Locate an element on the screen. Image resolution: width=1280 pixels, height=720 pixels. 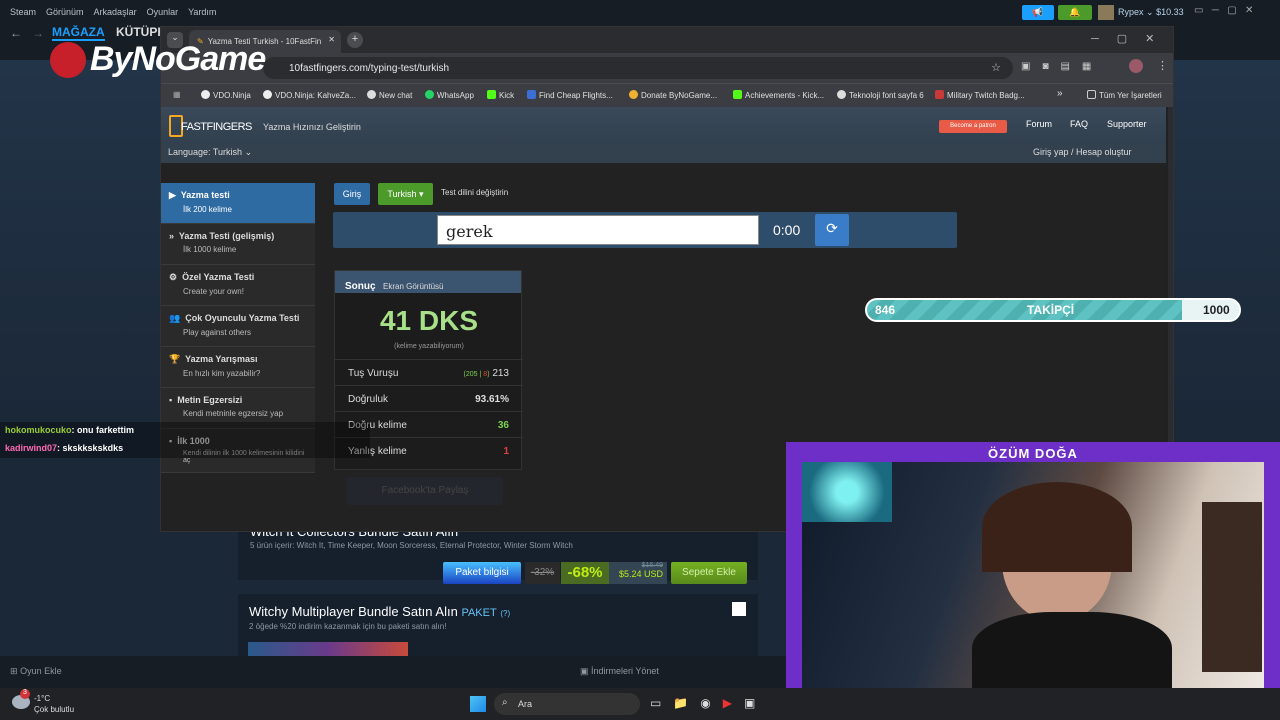
font-icon is located at coordinates (841, 94).